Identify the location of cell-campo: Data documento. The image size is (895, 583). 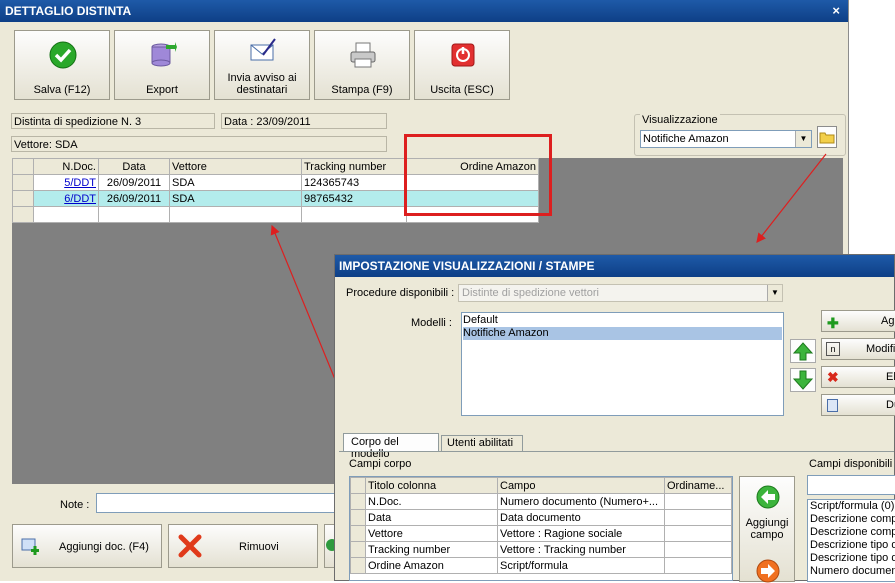
(581, 517).